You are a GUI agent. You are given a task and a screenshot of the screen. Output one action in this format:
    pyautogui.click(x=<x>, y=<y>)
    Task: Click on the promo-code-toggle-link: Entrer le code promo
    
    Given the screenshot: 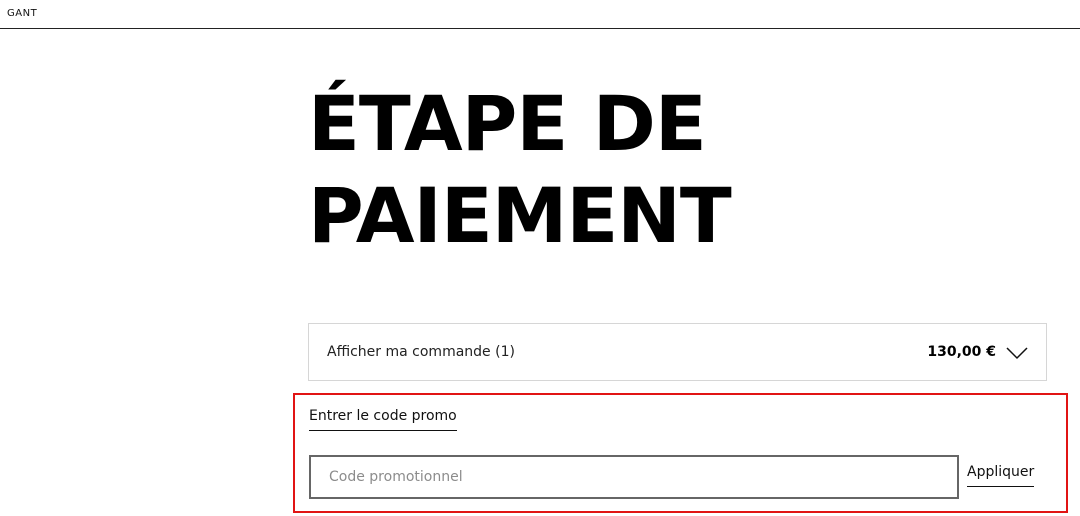 What is the action you would take?
    pyautogui.click(x=383, y=419)
    